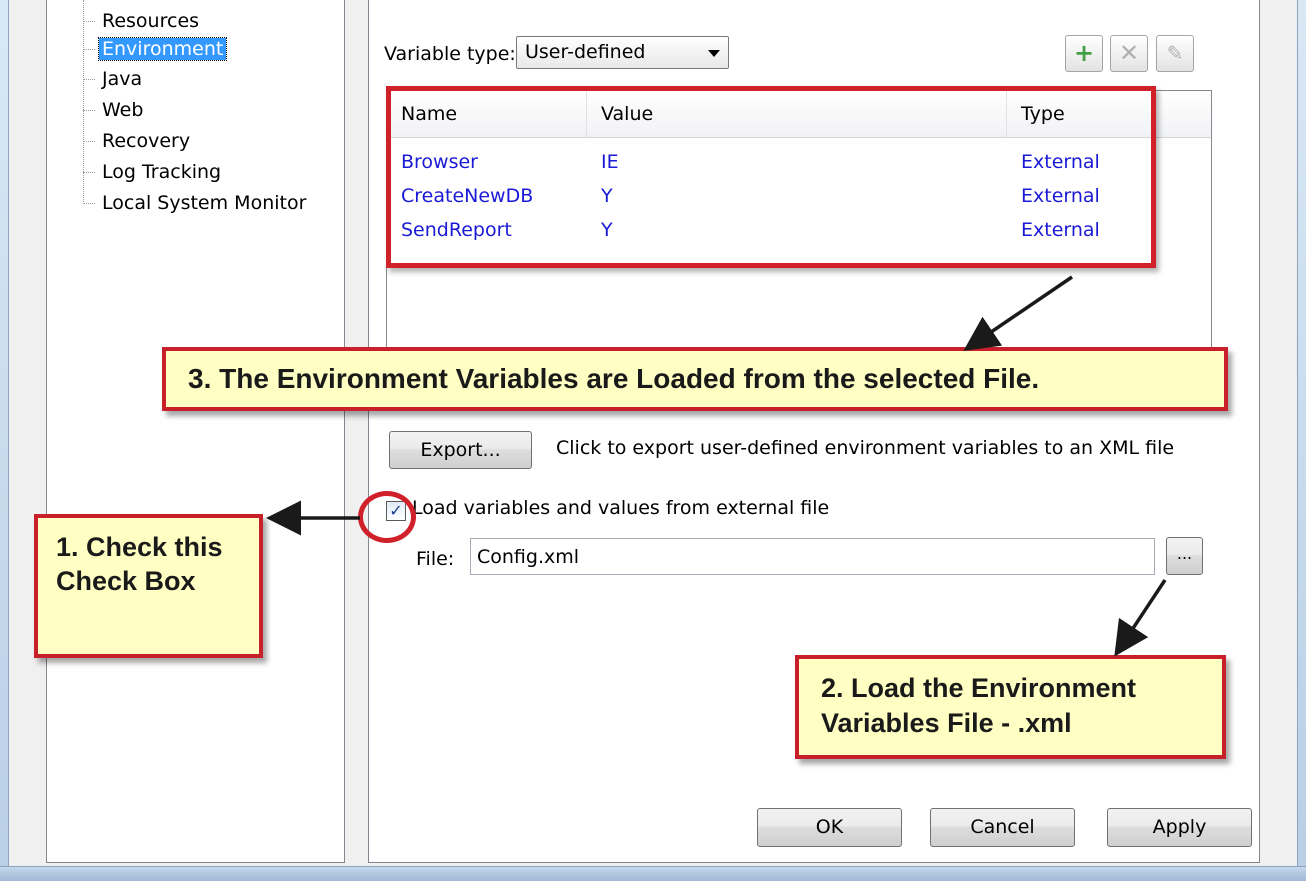  What do you see at coordinates (1301, 440) in the screenshot?
I see `window-frame-right` at bounding box center [1301, 440].